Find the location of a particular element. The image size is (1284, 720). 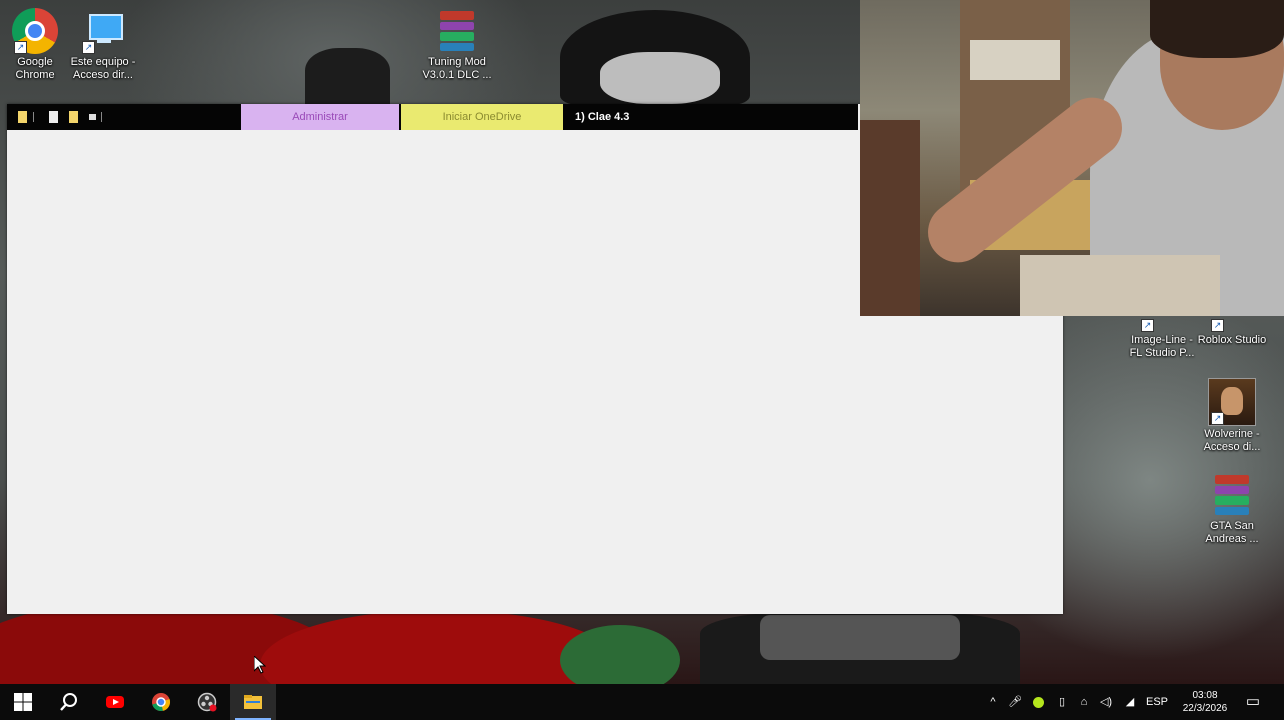

taskbar-chrome is located at coordinates (161, 702).